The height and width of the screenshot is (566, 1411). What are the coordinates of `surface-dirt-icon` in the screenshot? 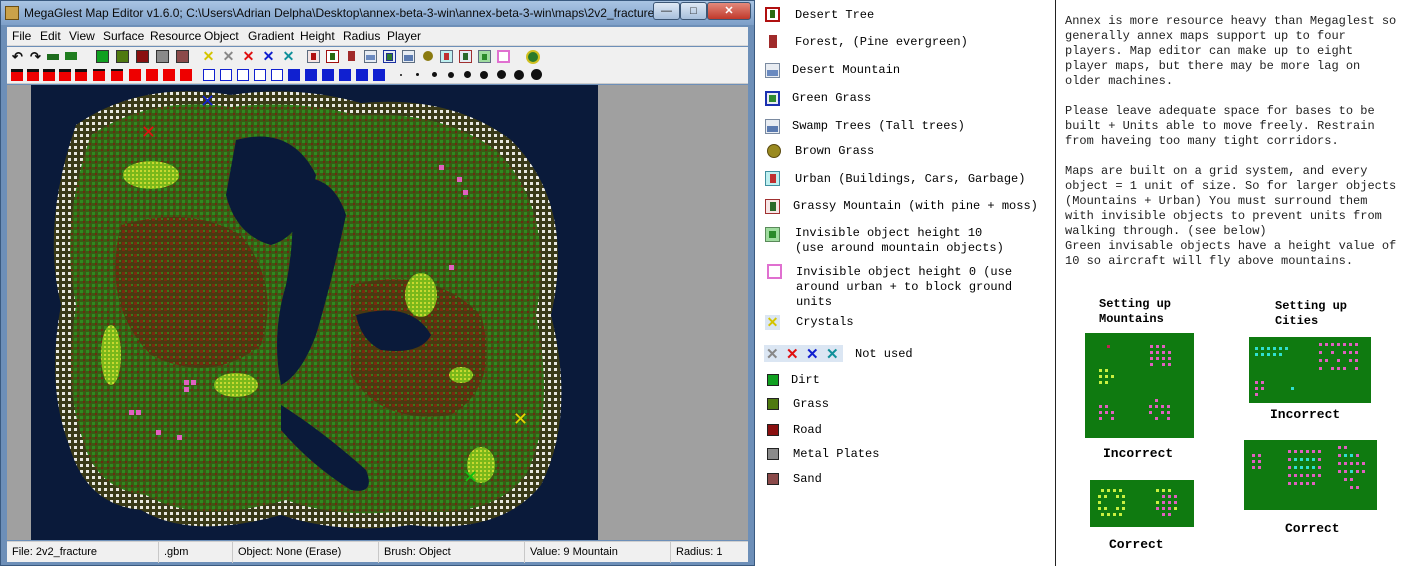 It's located at (102, 56).